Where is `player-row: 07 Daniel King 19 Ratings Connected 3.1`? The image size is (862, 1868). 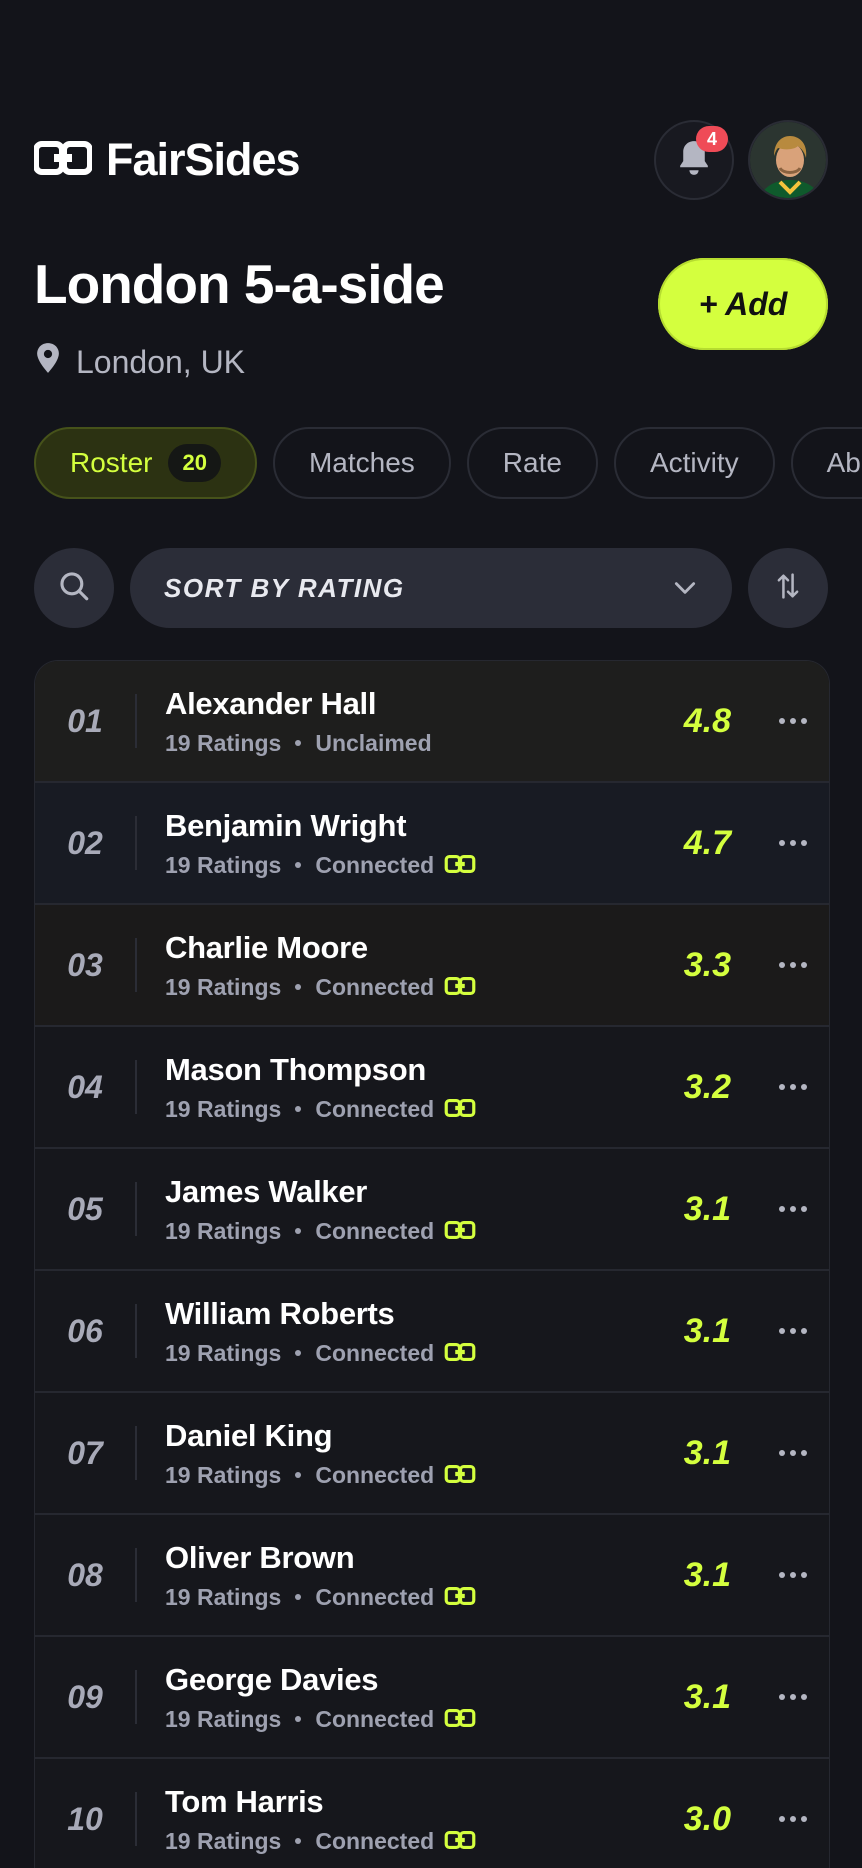 player-row: 07 Daniel King 19 Ratings Connected 3.1 is located at coordinates (432, 1454).